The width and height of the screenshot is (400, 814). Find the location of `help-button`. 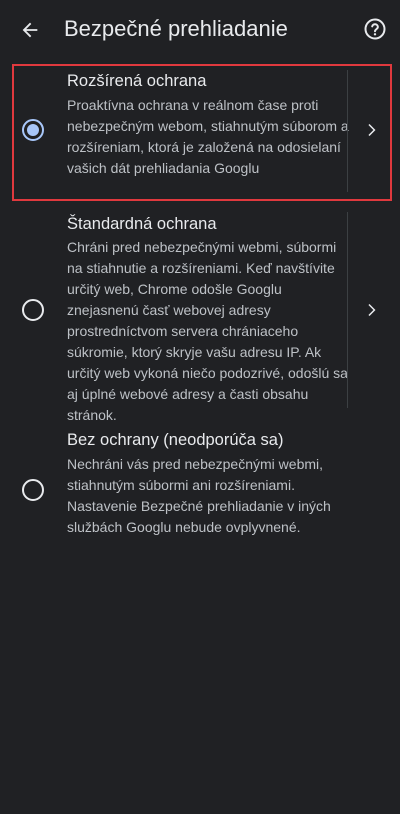

help-button is located at coordinates (375, 29).